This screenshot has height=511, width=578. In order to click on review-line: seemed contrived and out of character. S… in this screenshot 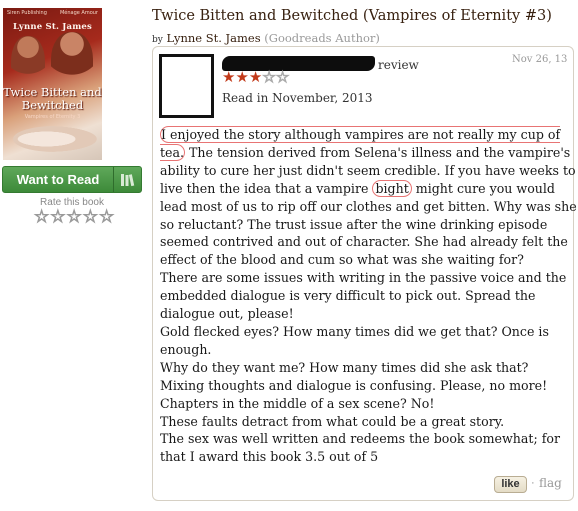, I will do `click(364, 242)`.